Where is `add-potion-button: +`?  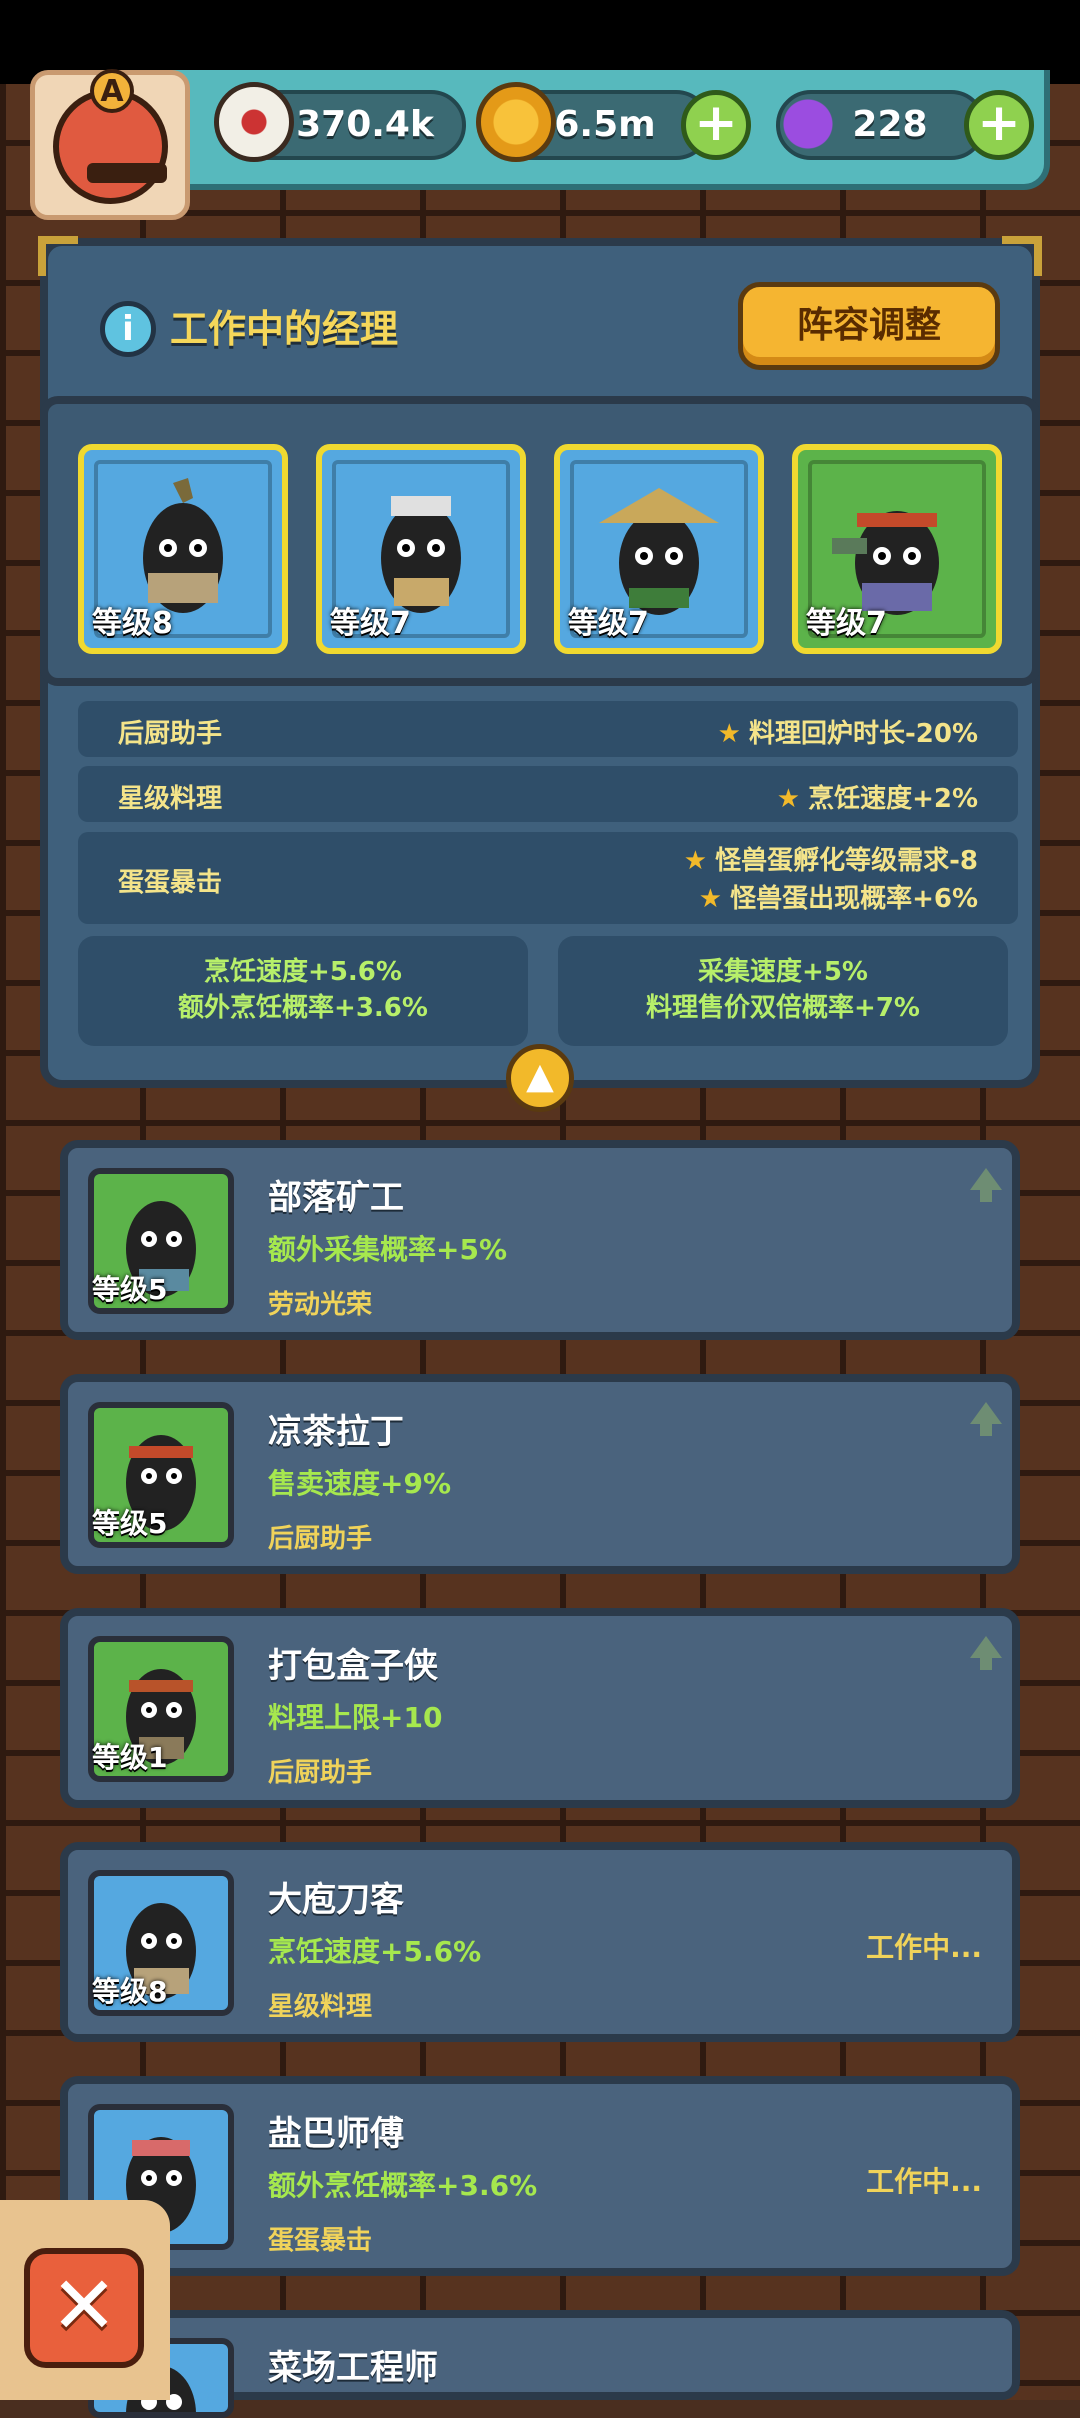 add-potion-button: + is located at coordinates (999, 125).